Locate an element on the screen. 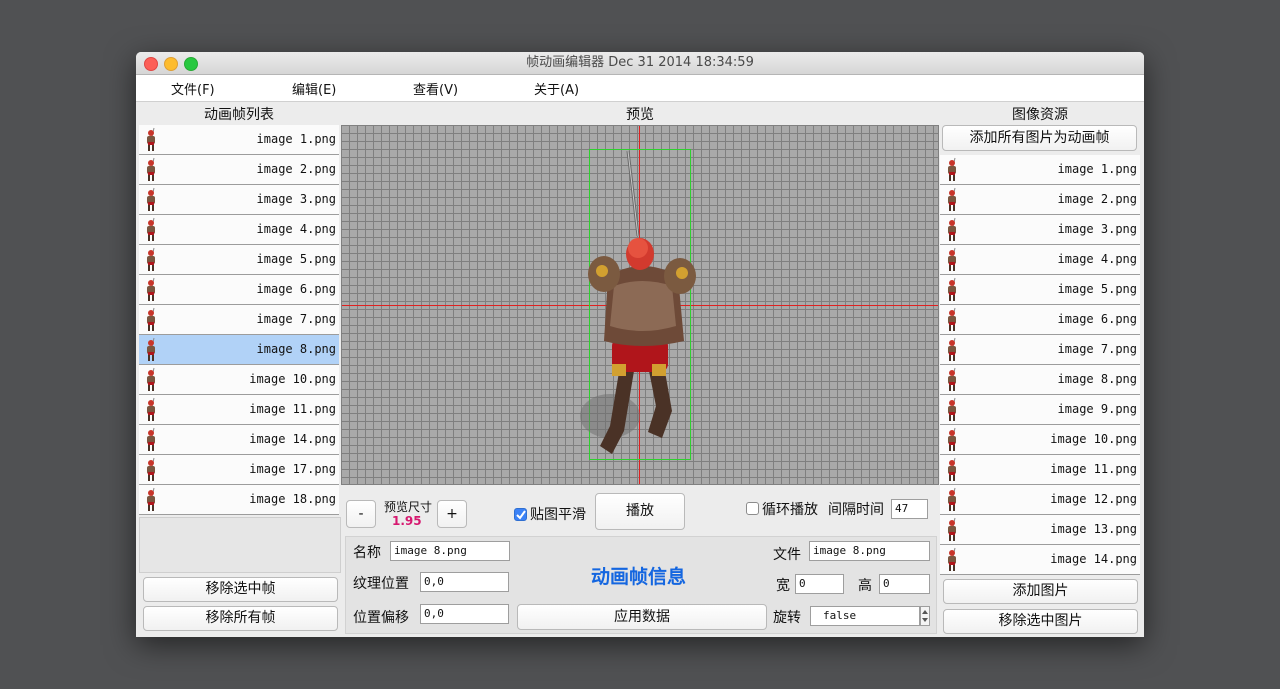 The width and height of the screenshot is (1280, 689). width-input: 0 is located at coordinates (819, 584).